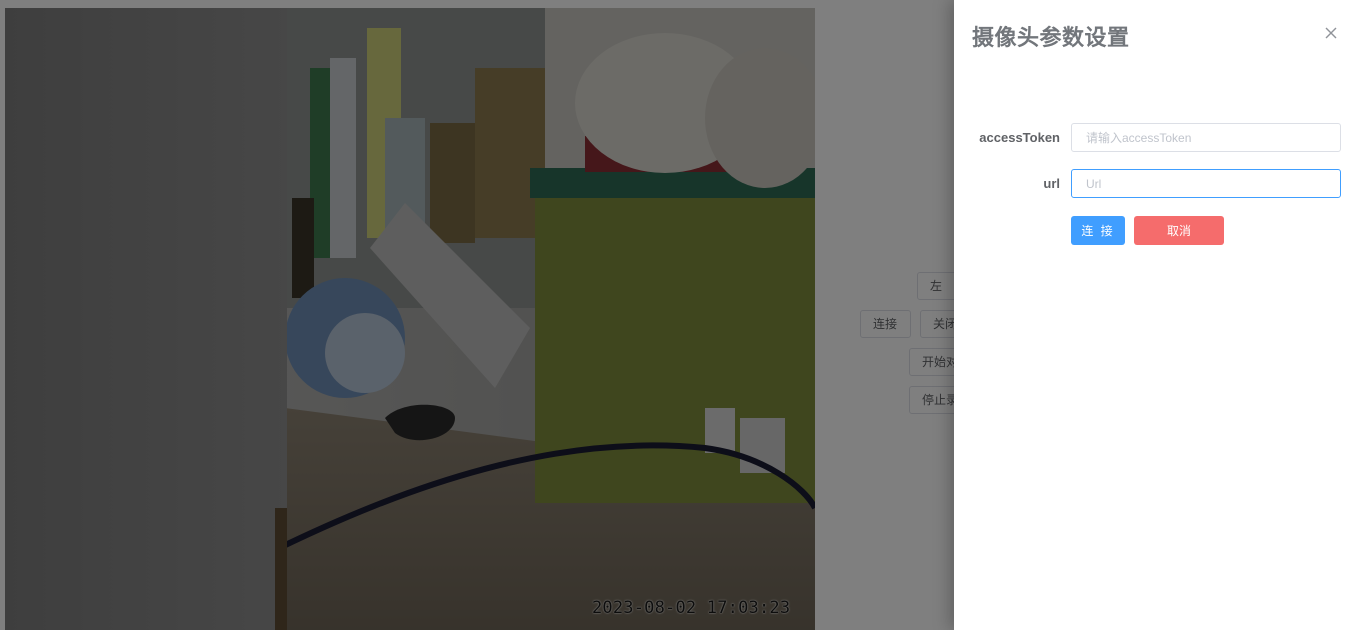  I want to click on access-token-input, so click(1206, 137).